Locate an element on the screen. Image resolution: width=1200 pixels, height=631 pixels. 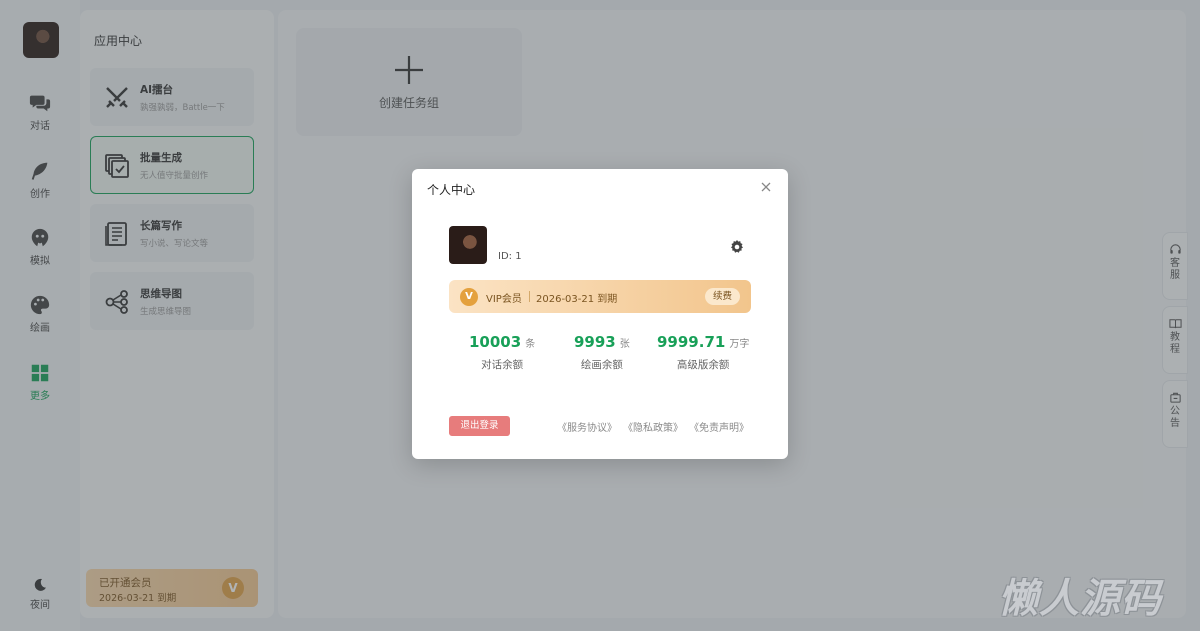
stat-caption: 对话余额 is located at coordinates (502, 365).